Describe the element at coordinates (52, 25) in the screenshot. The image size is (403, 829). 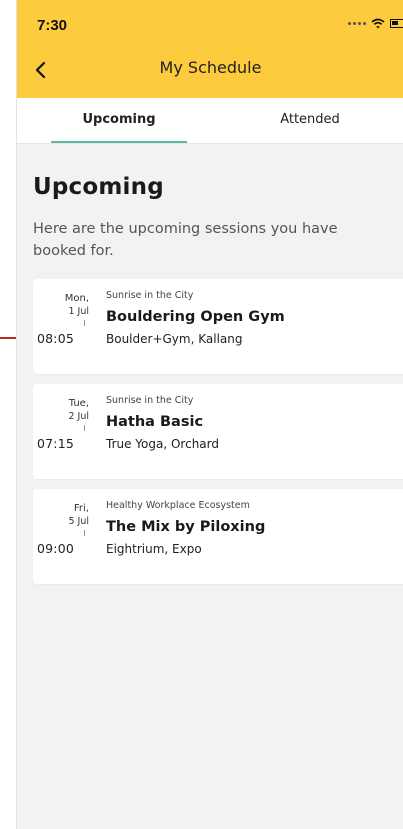
I see `status-time: 7:30` at that location.